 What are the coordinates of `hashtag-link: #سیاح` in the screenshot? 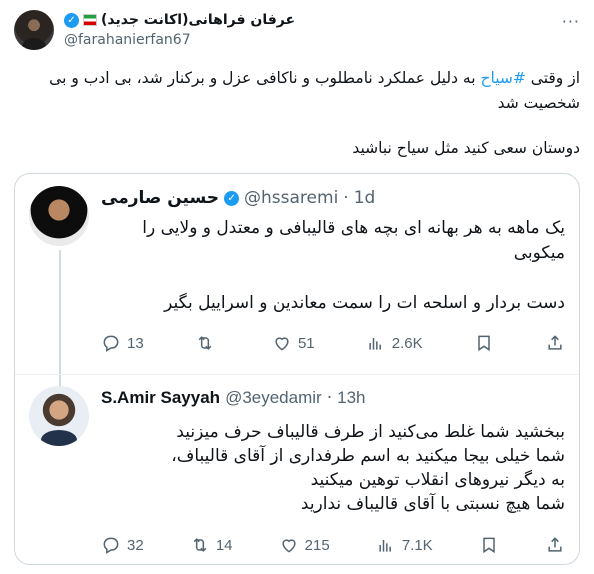 It's located at (502, 78).